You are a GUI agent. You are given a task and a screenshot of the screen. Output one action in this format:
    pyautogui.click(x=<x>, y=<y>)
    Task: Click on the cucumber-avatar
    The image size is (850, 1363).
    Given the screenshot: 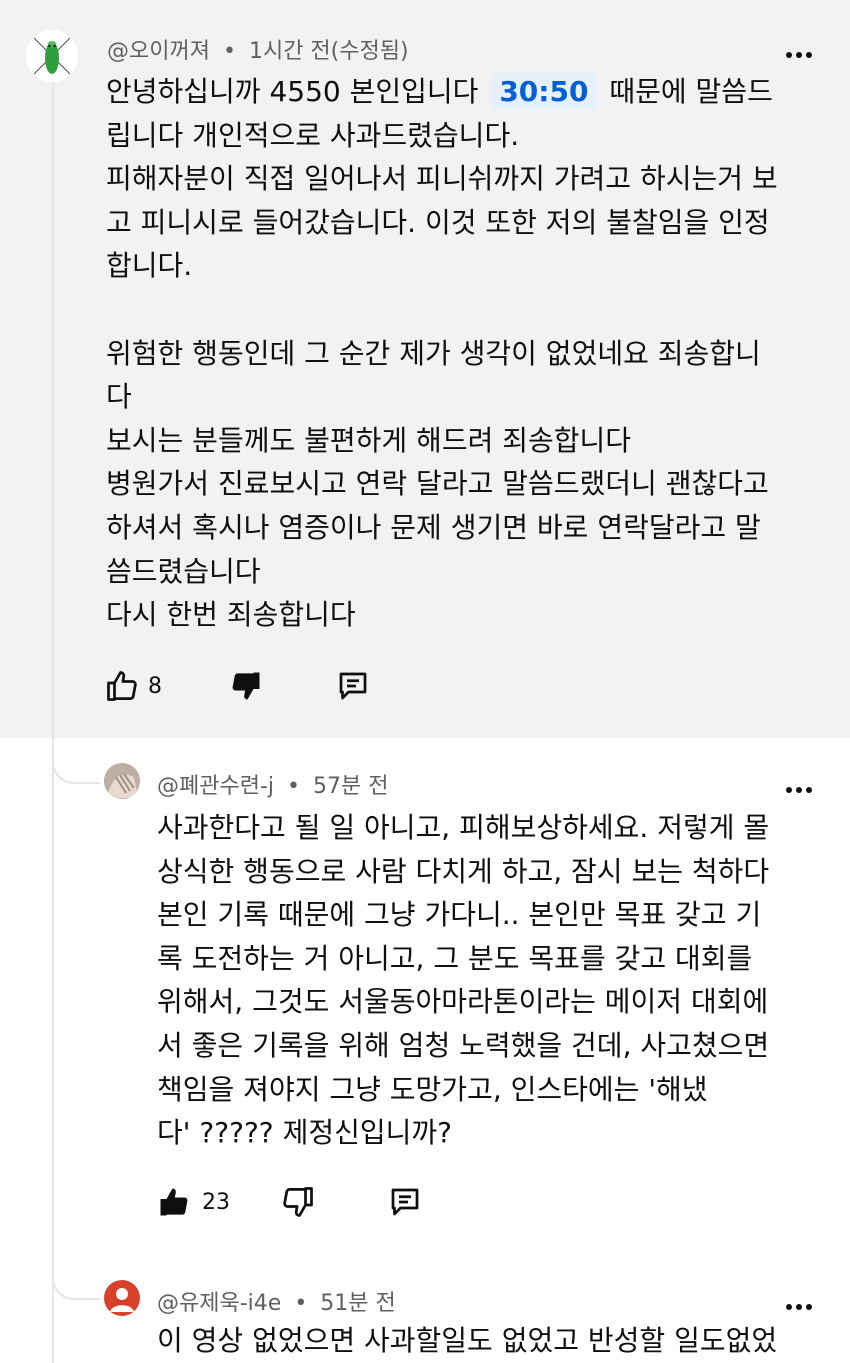 What is the action you would take?
    pyautogui.click(x=52, y=56)
    